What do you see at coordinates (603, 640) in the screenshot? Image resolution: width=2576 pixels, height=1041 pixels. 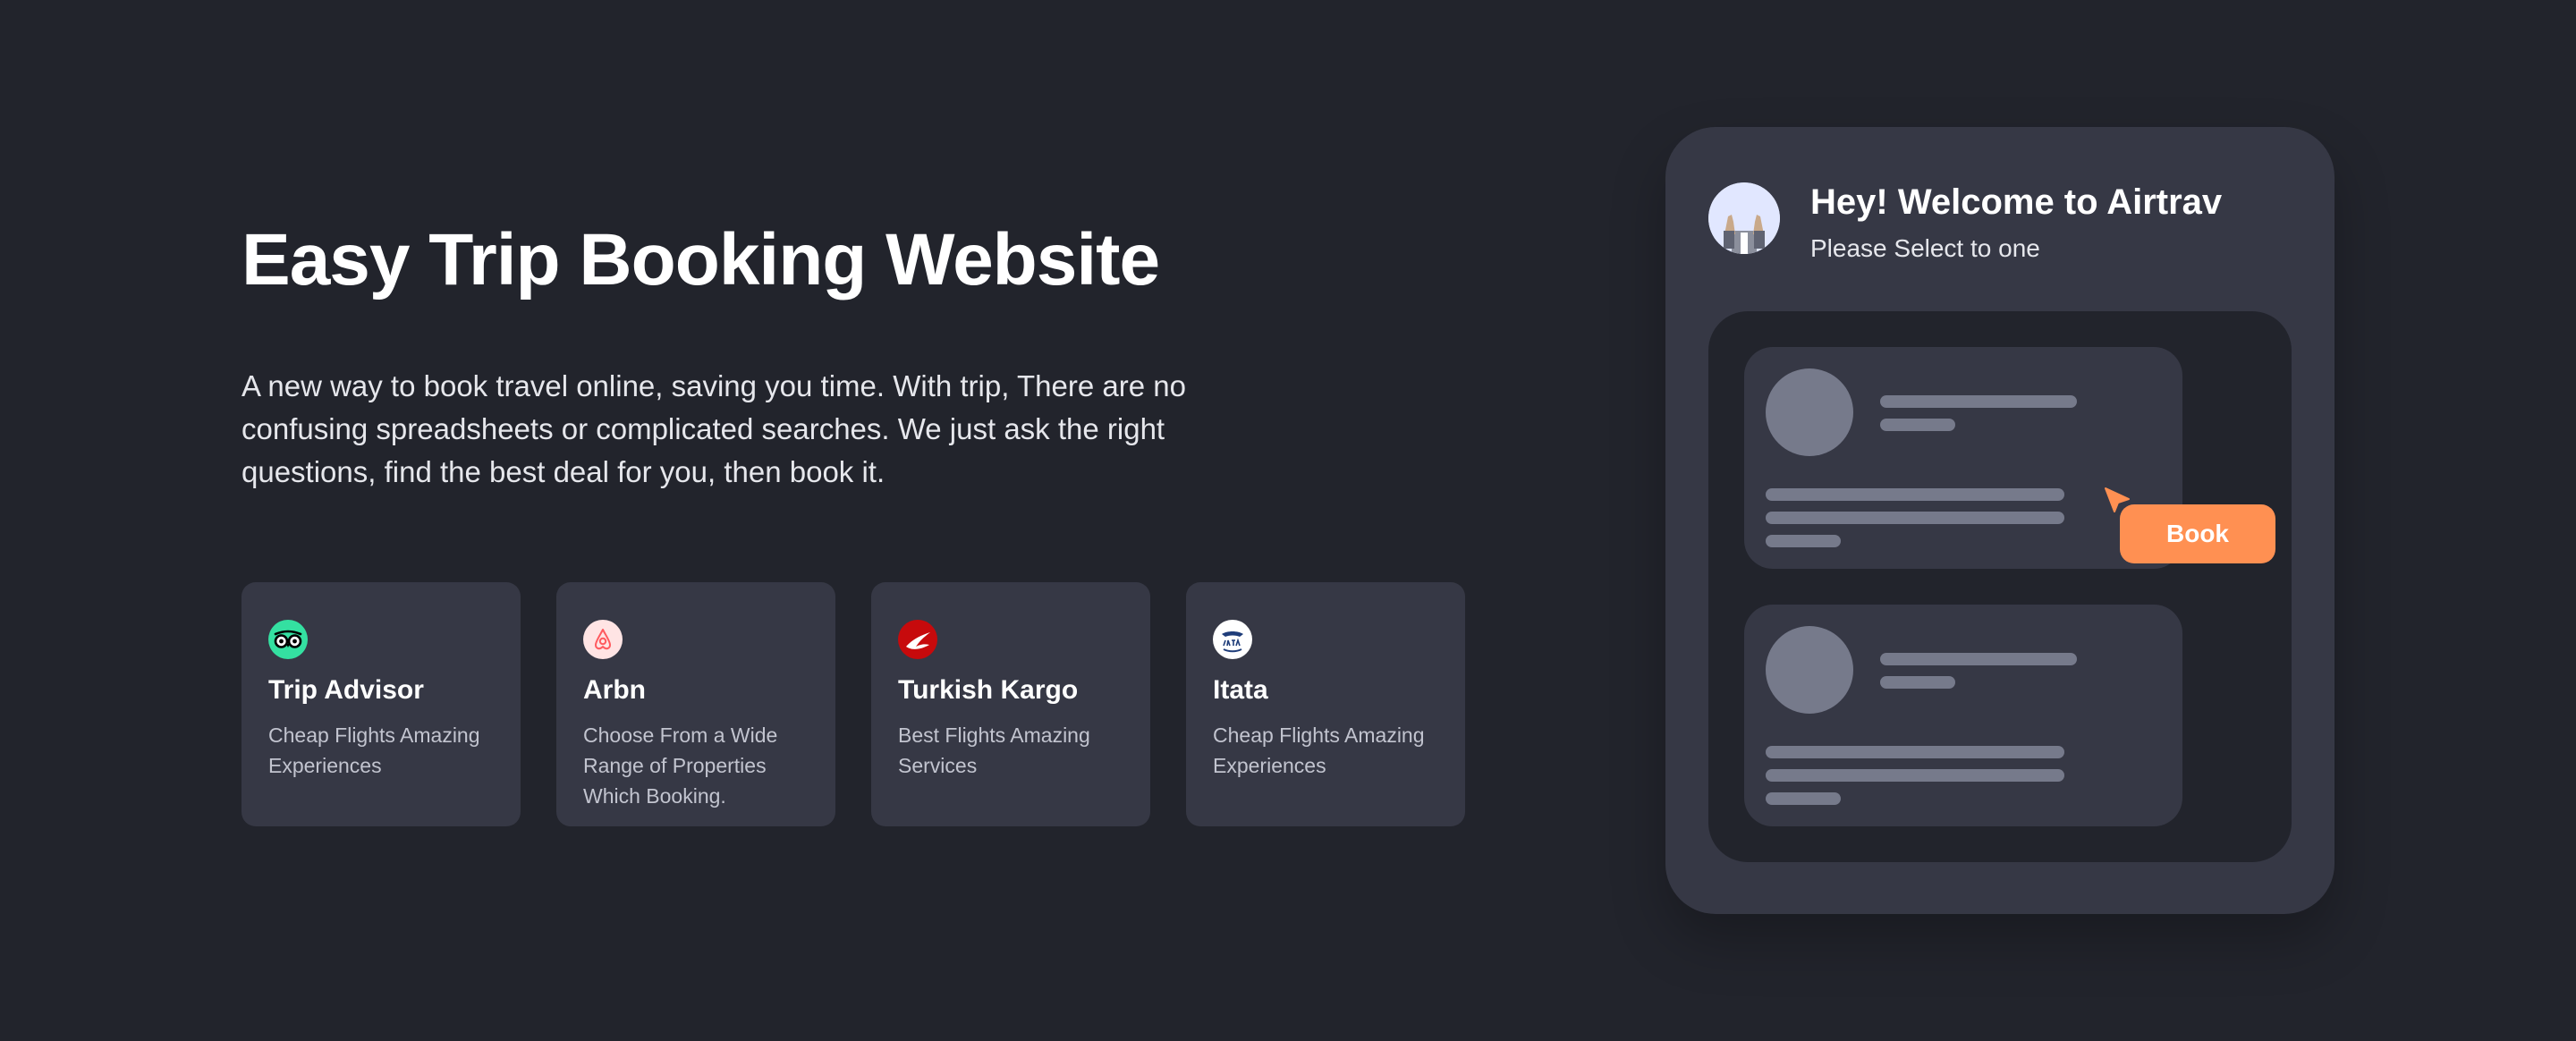 I see `airbnb-logo-icon` at bounding box center [603, 640].